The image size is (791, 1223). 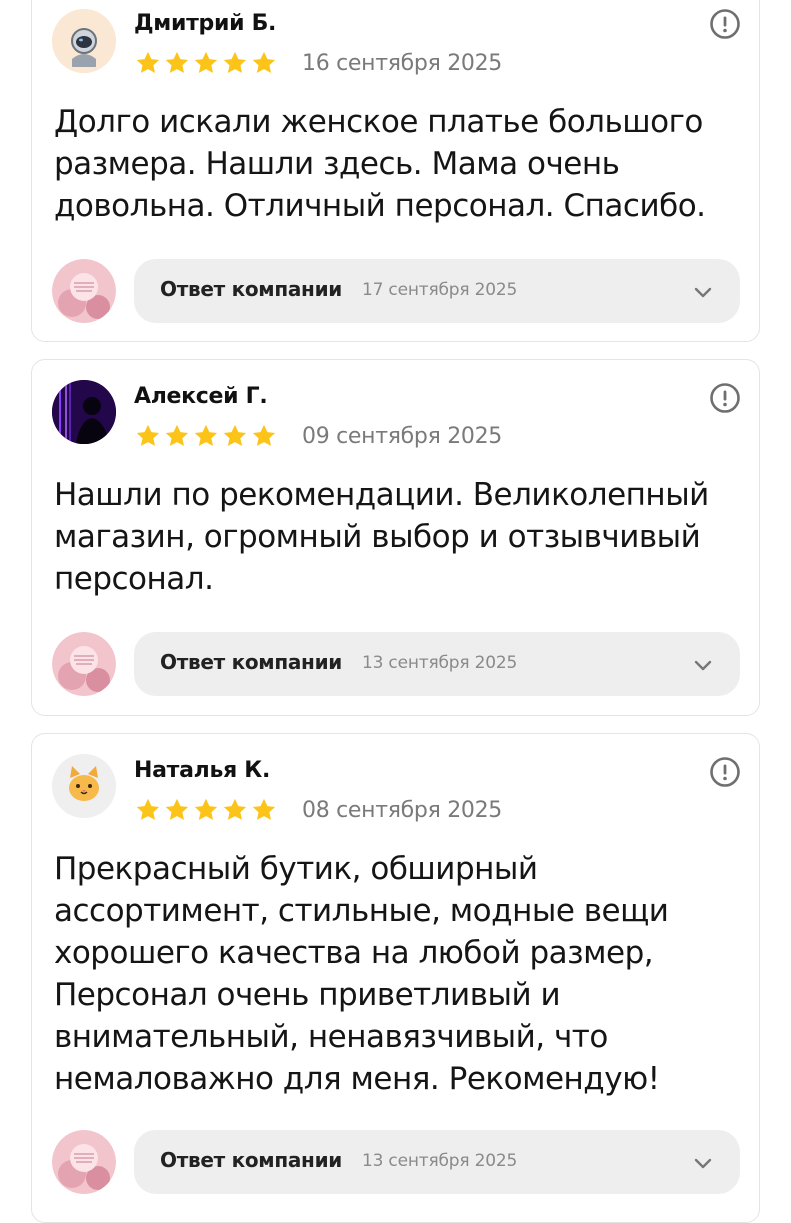 I want to click on cat-face-icon, so click(x=84, y=786).